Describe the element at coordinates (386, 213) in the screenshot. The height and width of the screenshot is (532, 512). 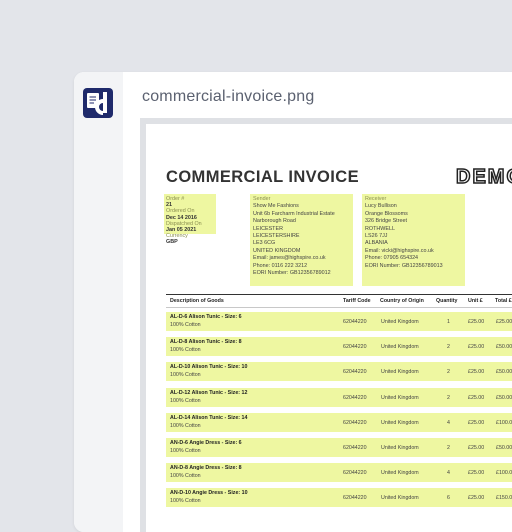
I see `receiver-line: Orange Blossoms` at that location.